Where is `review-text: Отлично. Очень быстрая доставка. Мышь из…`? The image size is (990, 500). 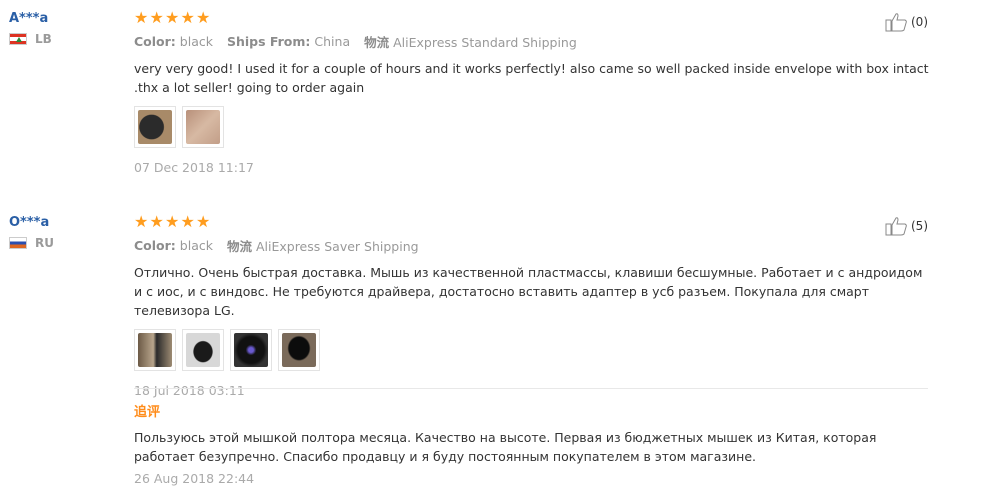
review-text: Отлично. Очень быстрая доставка. Мышь из… is located at coordinates (528, 291).